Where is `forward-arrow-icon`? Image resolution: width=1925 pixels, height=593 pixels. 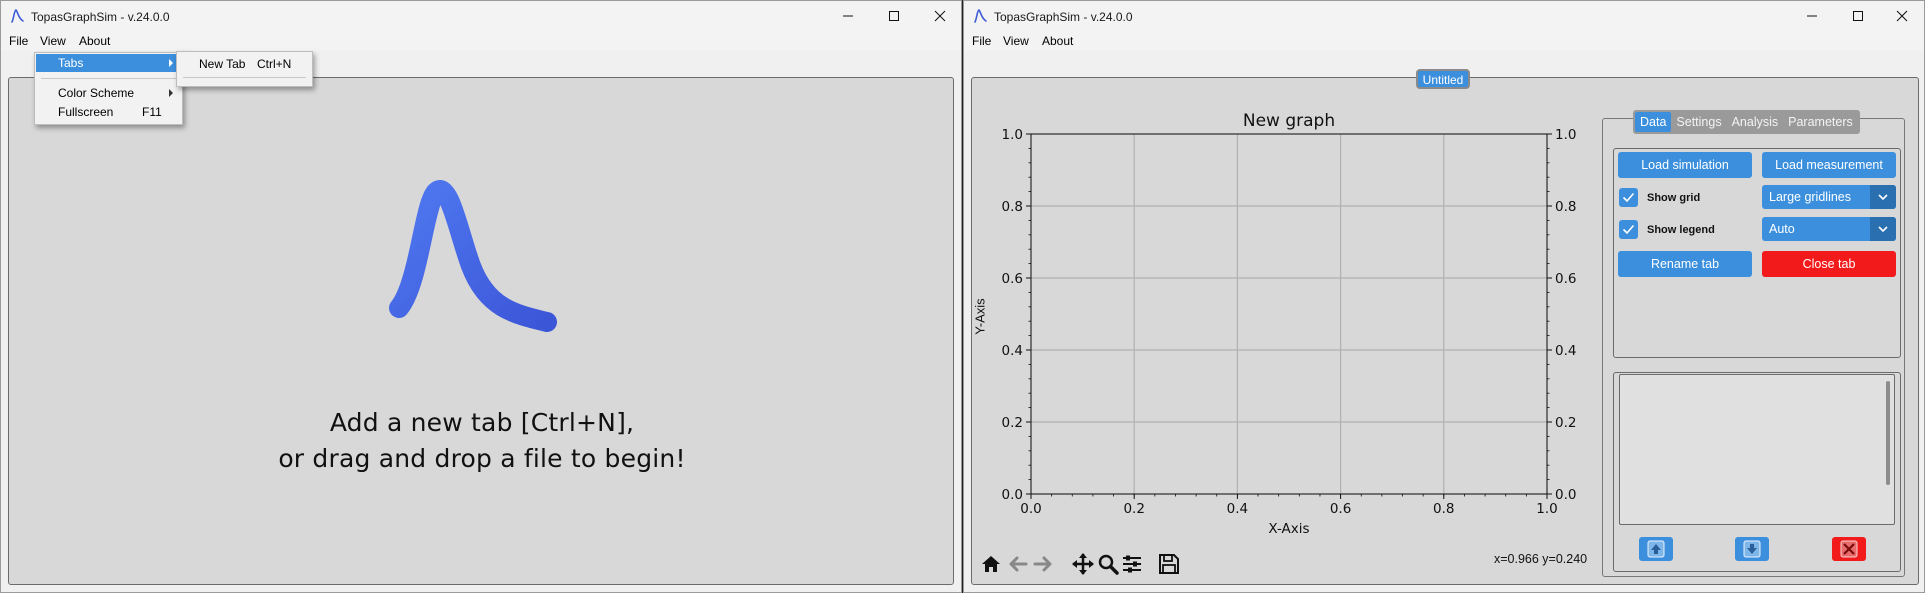
forward-arrow-icon is located at coordinates (1042, 564).